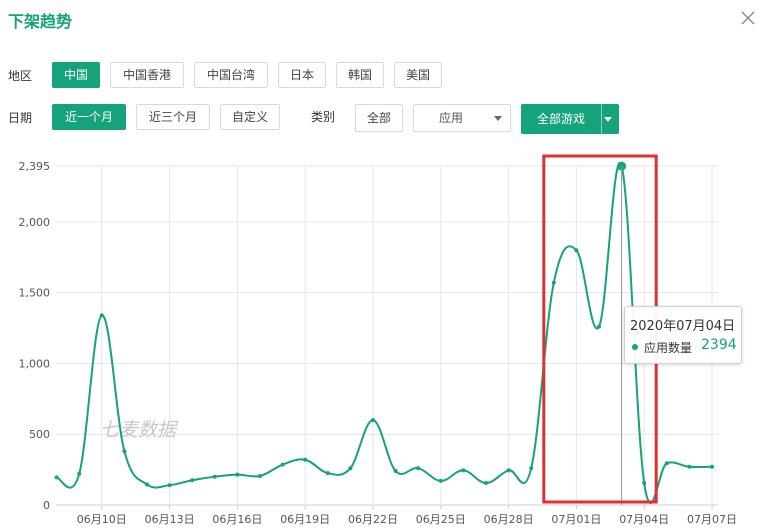 Image resolution: width=764 pixels, height=532 pixels. I want to click on x-tick-label: 07月04日, so click(644, 519).